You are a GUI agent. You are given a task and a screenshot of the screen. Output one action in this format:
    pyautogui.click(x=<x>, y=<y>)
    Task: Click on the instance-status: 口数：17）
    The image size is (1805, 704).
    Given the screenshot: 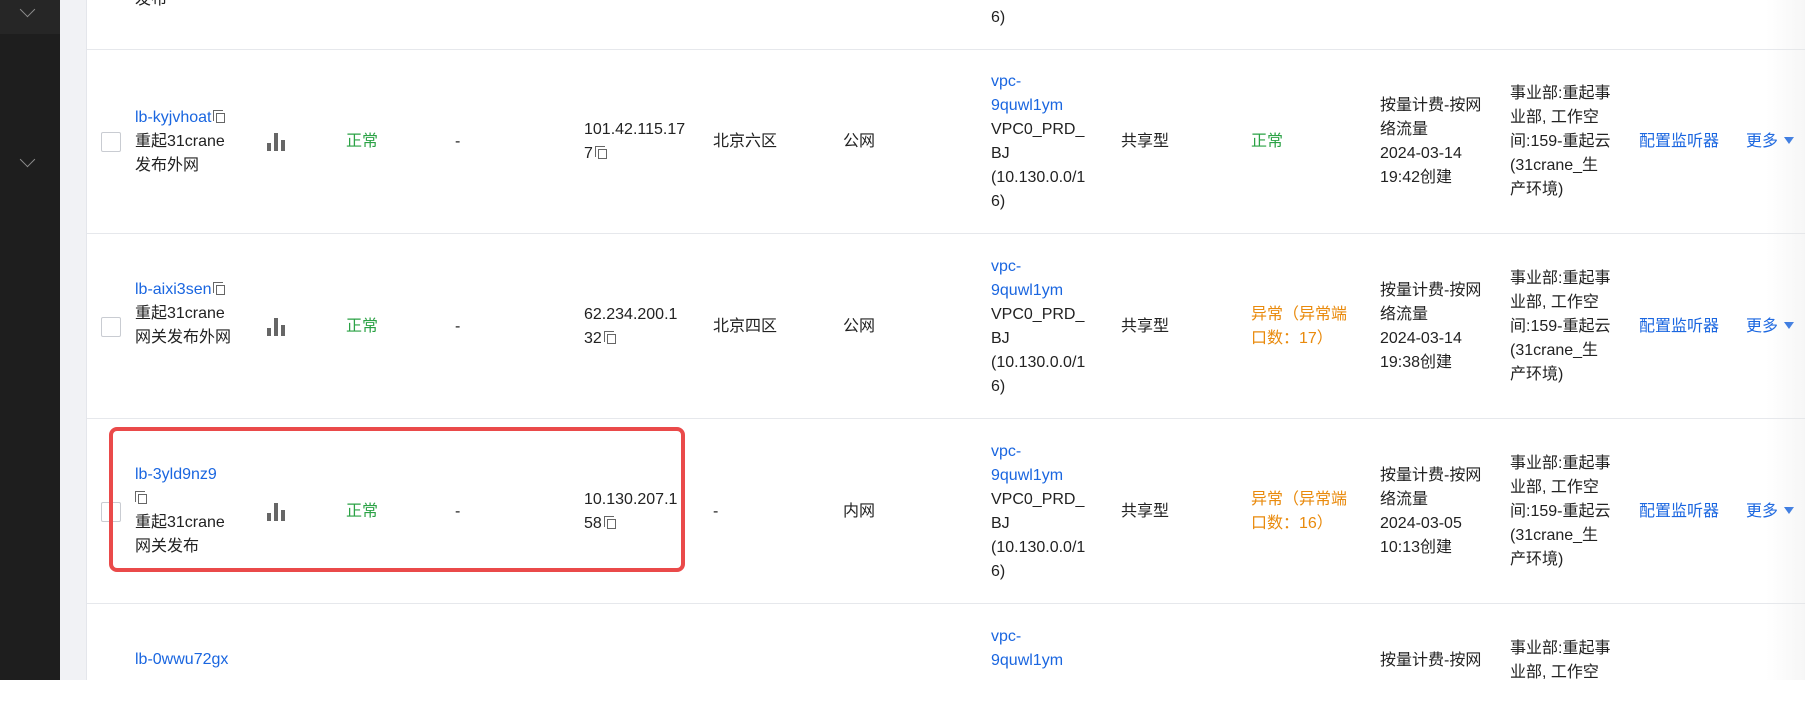 What is the action you would take?
    pyautogui.click(x=1292, y=338)
    